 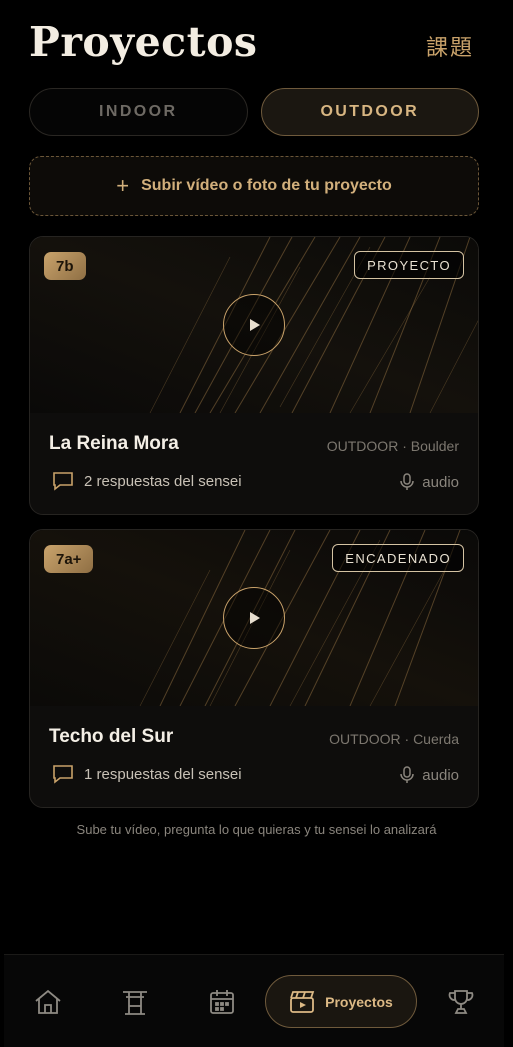 What do you see at coordinates (143, 42) in the screenshot?
I see `page-title: Proyectos` at bounding box center [143, 42].